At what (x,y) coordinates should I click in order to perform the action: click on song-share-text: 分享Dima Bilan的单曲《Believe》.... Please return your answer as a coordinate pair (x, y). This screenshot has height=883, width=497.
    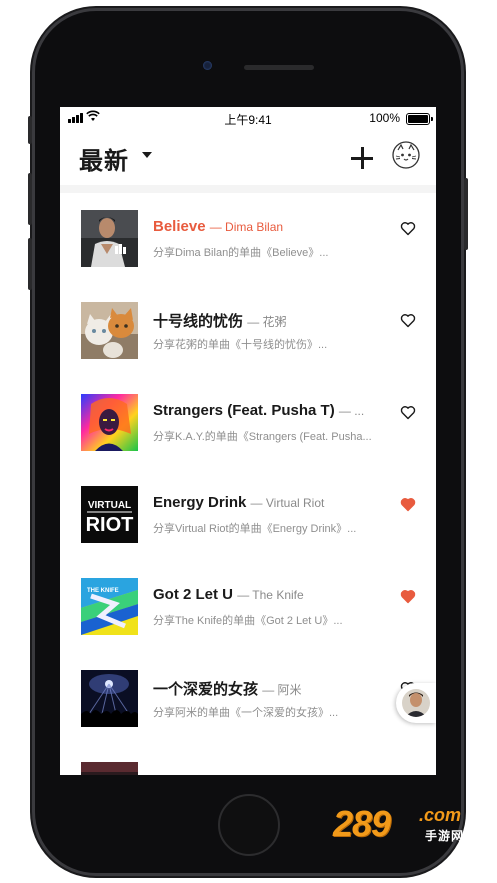
    Looking at the image, I should click on (241, 253).